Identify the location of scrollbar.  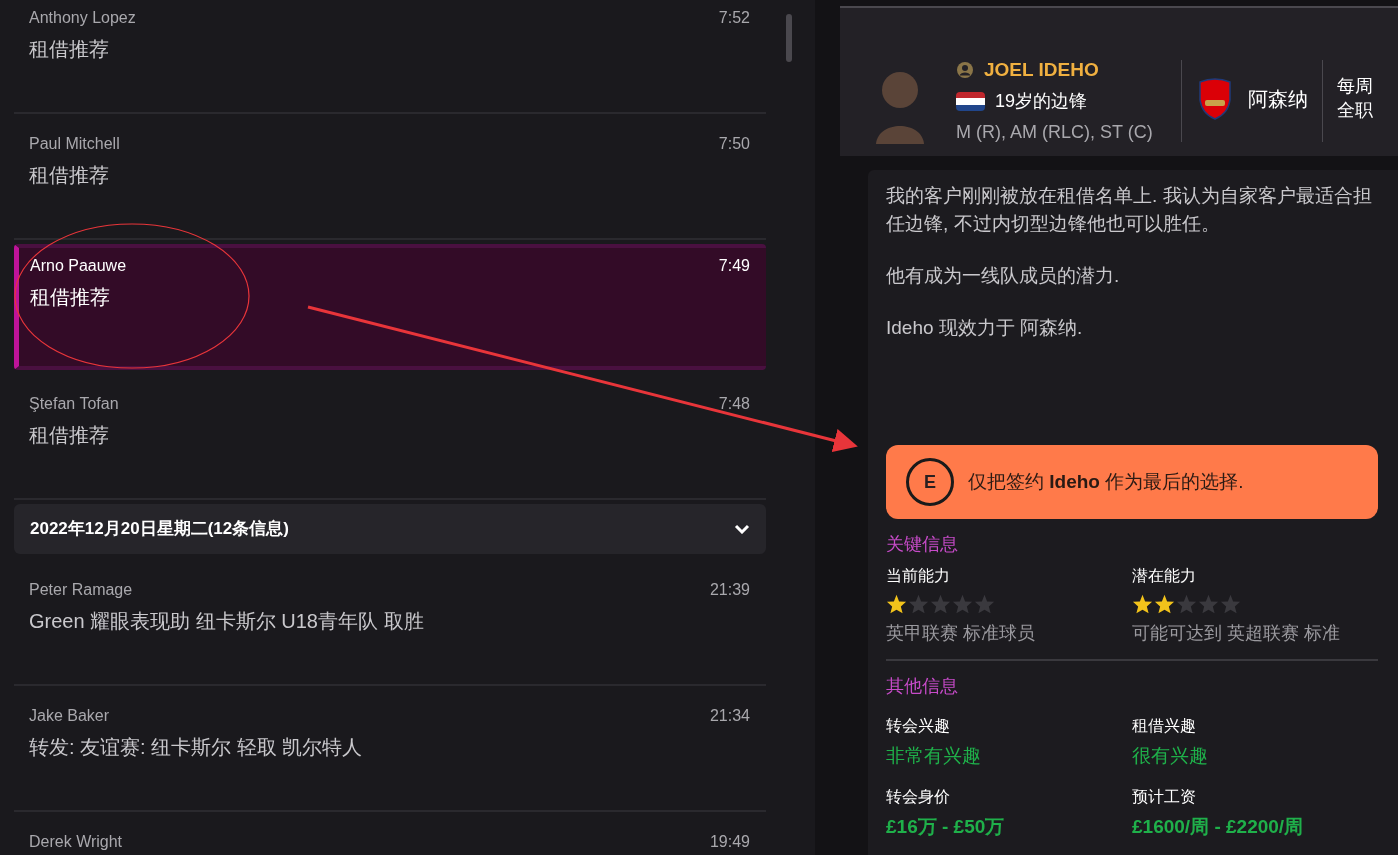
(788, 38).